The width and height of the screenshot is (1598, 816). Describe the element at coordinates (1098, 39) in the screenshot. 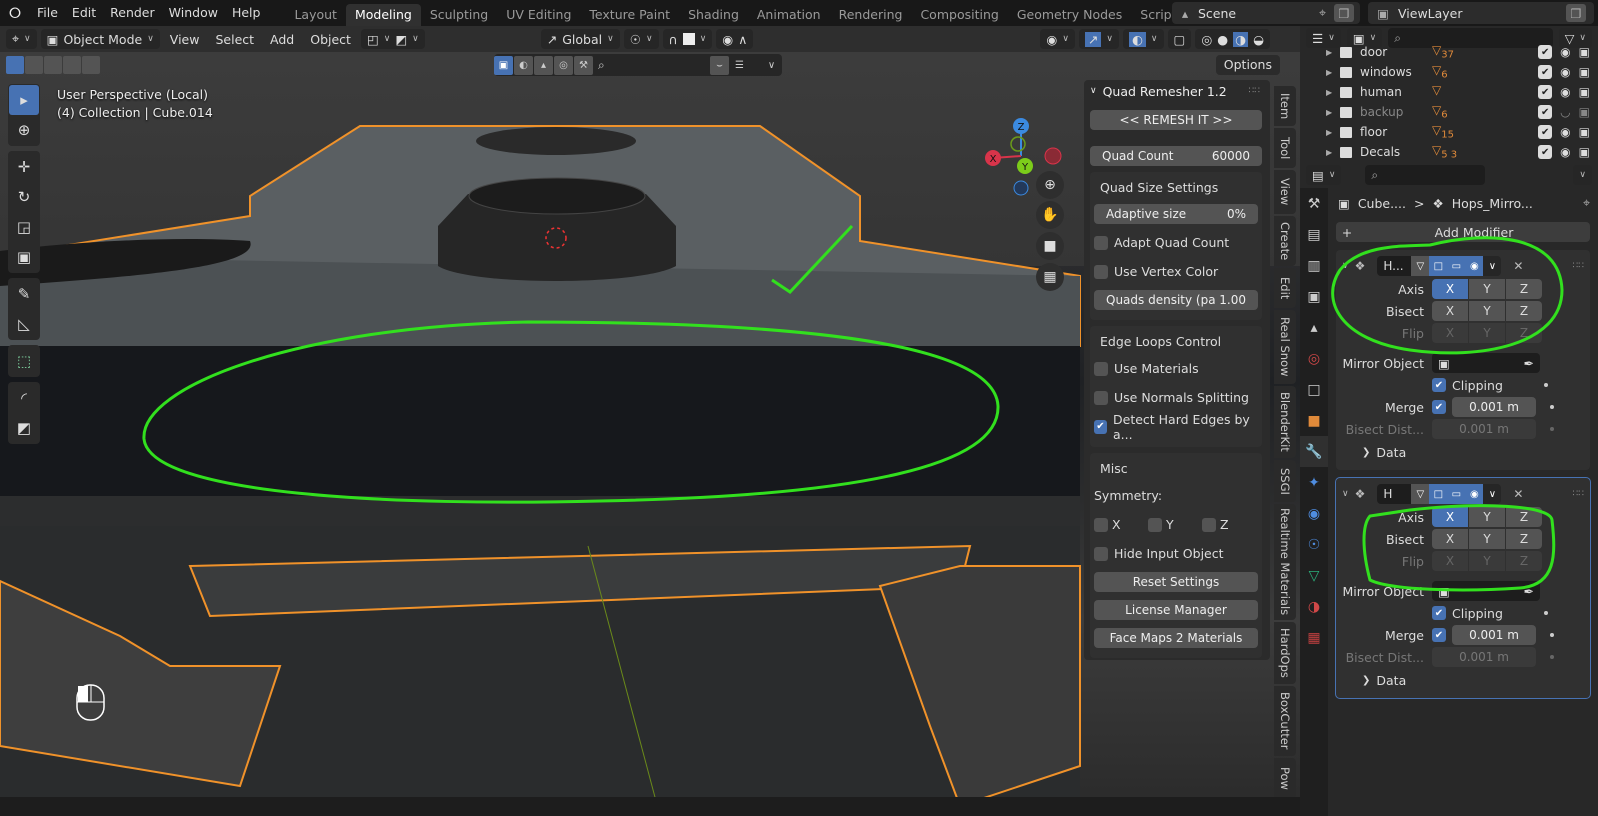

I see `gizmos-toggle: ↗ ∨` at that location.